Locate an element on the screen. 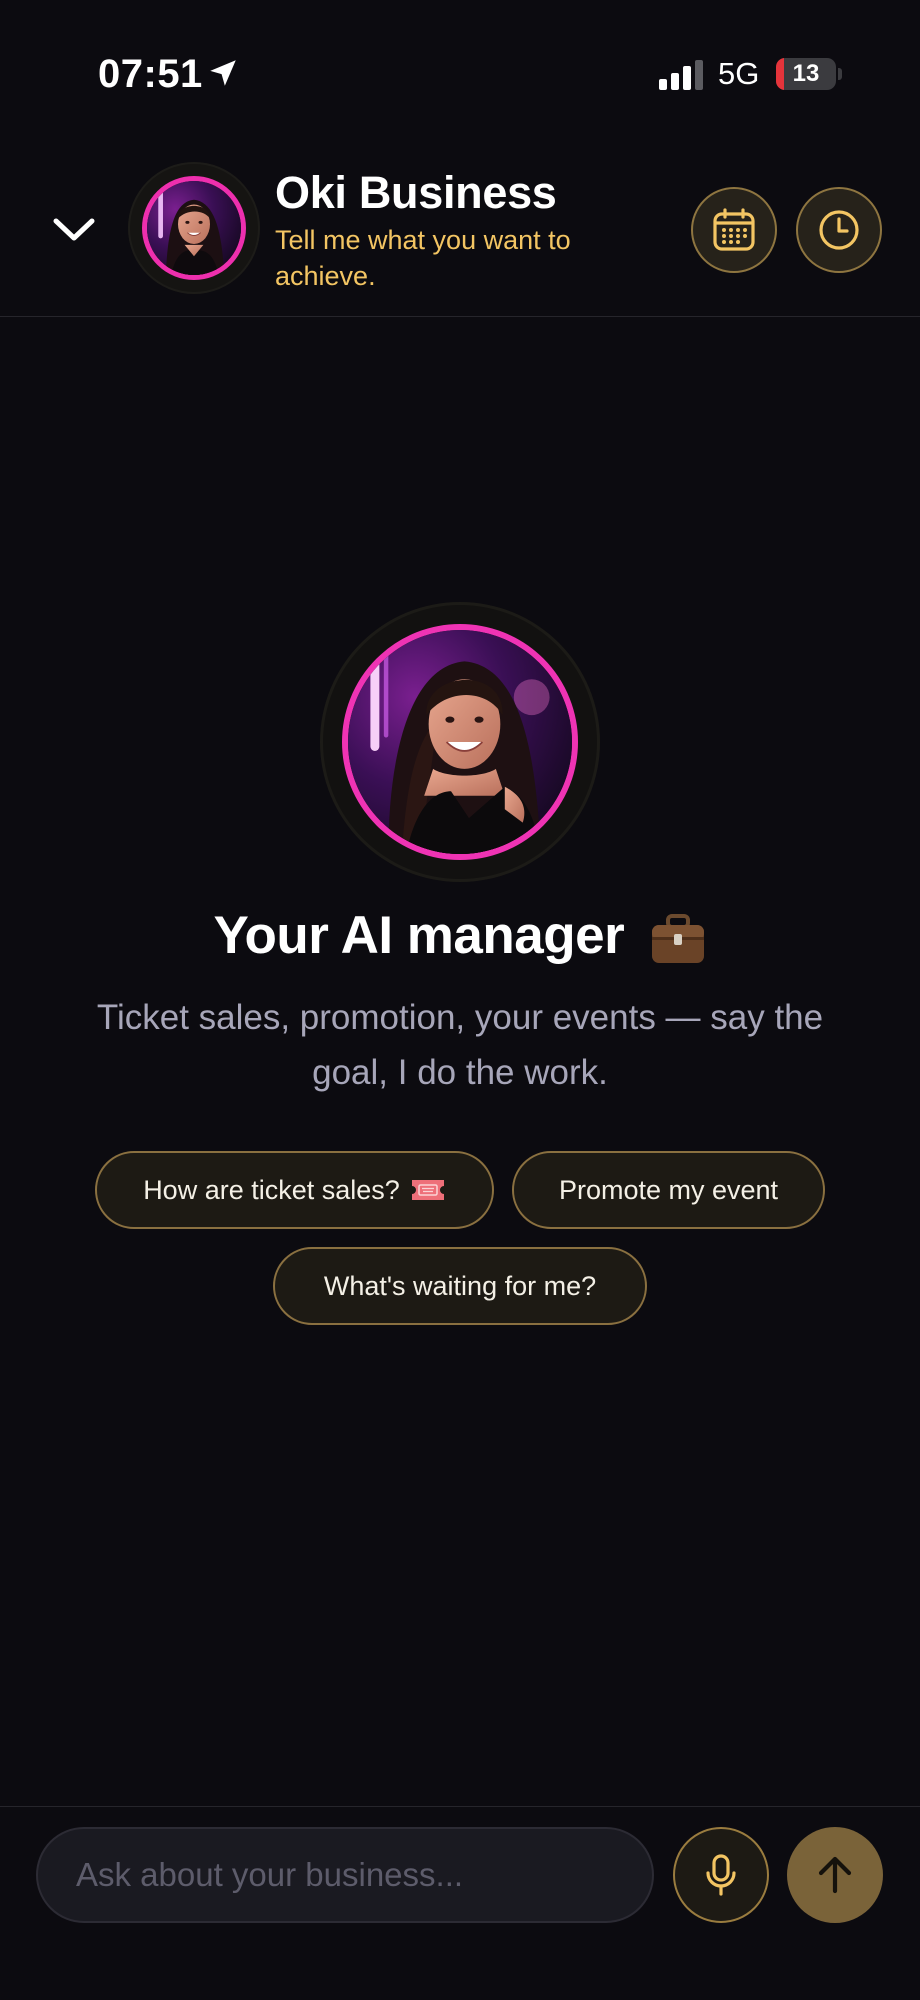  microphone-icon is located at coordinates (721, 1875).